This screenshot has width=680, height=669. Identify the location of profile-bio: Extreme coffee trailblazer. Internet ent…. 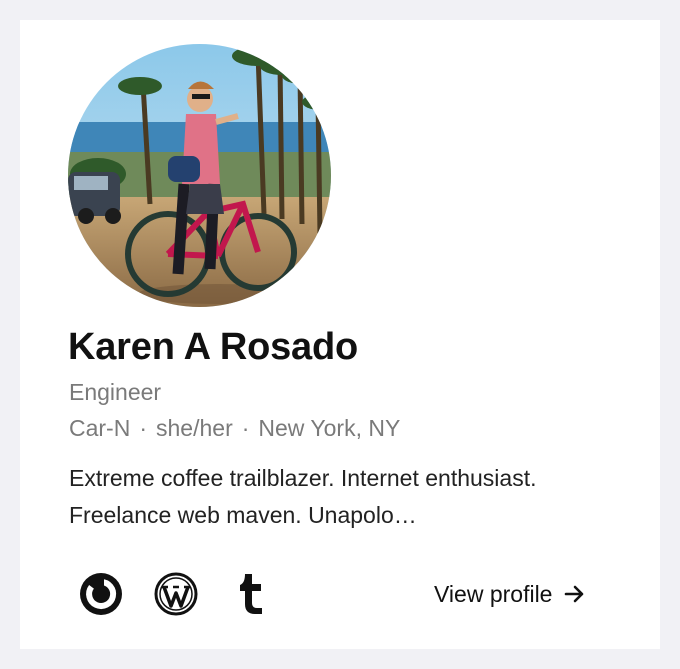
(303, 496).